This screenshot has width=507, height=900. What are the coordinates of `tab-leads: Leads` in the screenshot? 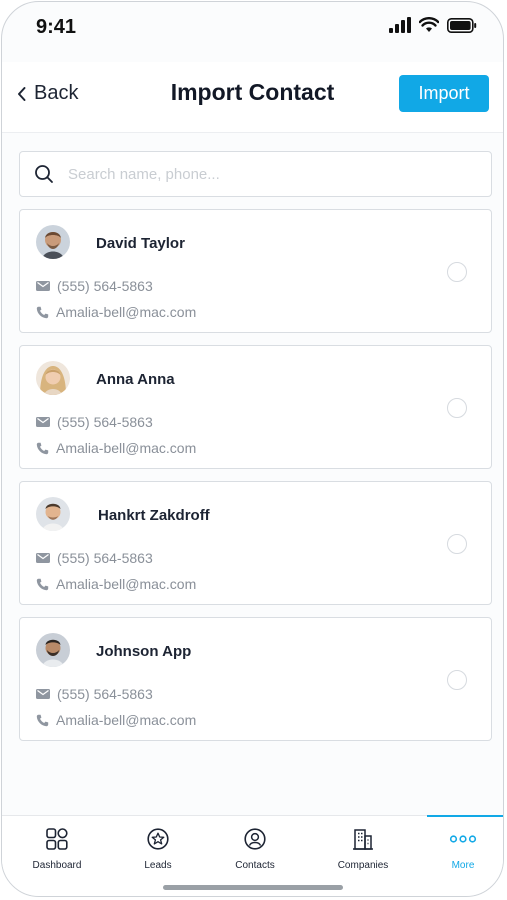 It's located at (158, 849).